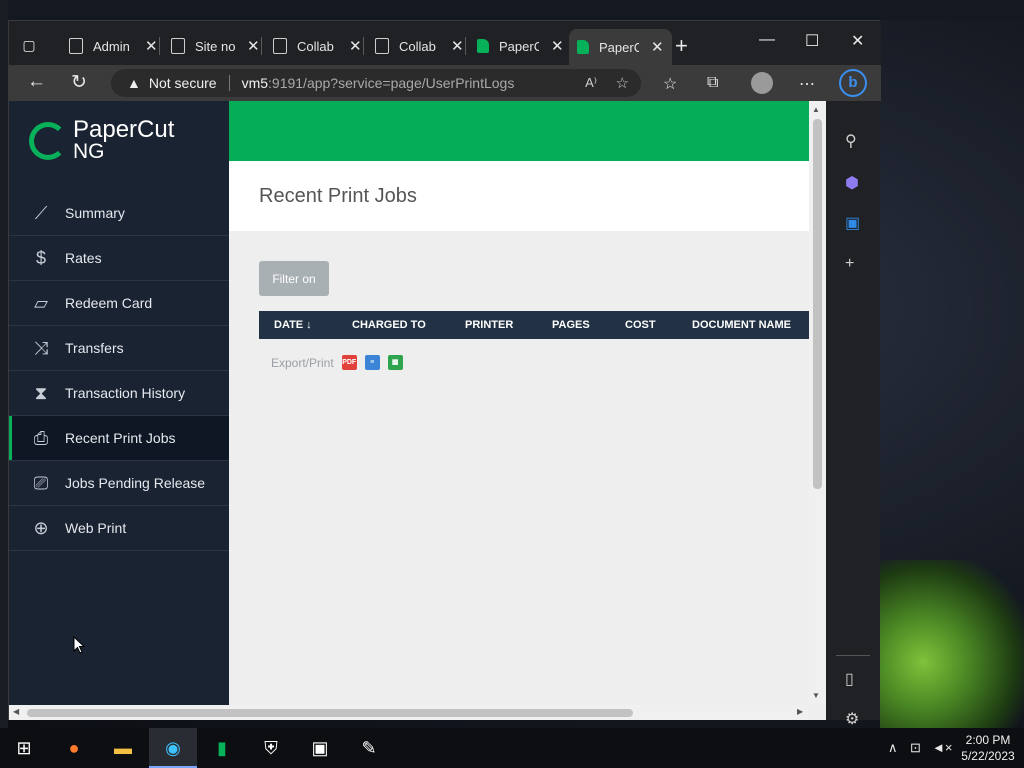  I want to click on more-menu-icon: ⋯, so click(807, 84).